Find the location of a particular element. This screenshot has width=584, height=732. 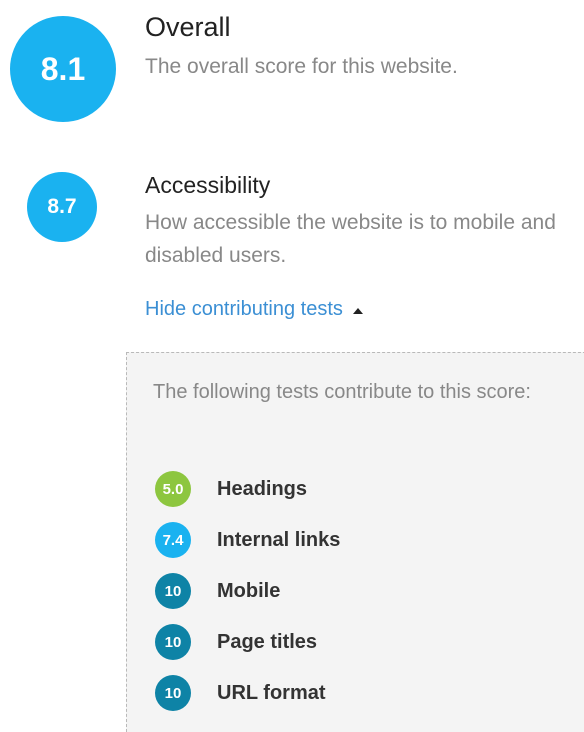

test-name: Mobile is located at coordinates (249, 590).